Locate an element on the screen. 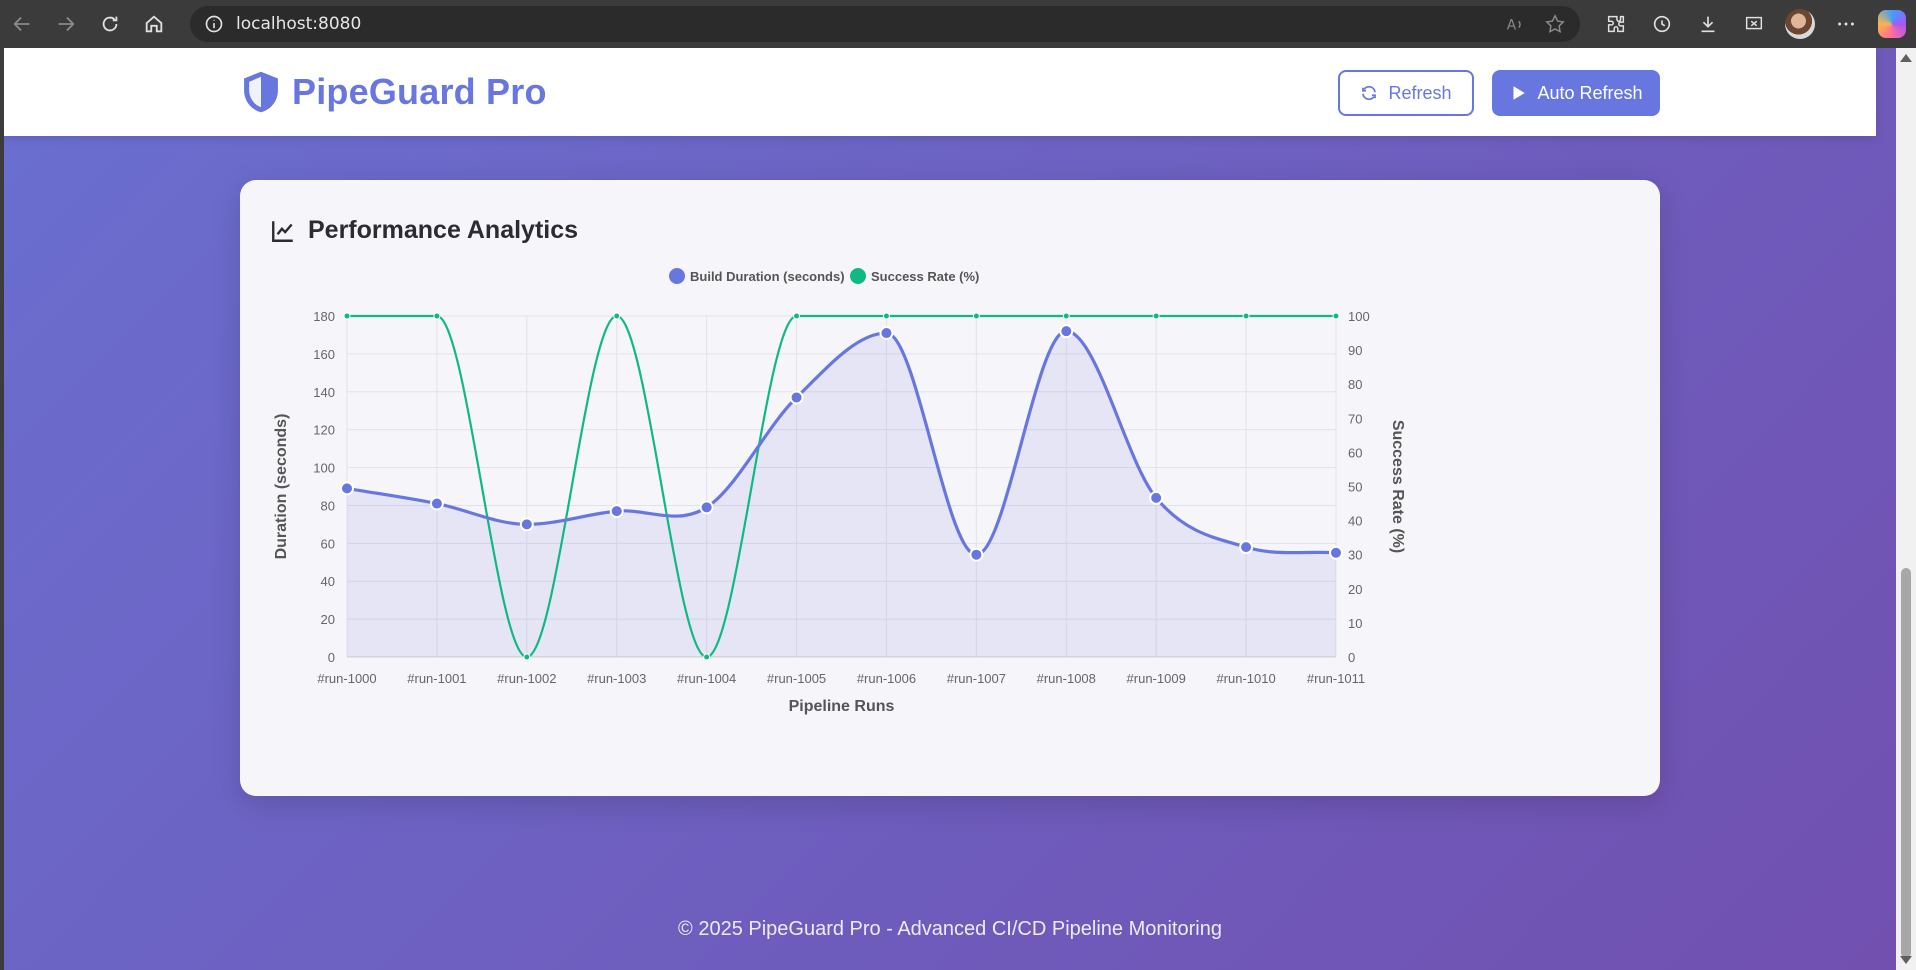 Image resolution: width=1916 pixels, height=970 pixels. y-axis-title: Duration (seconds) is located at coordinates (281, 487).